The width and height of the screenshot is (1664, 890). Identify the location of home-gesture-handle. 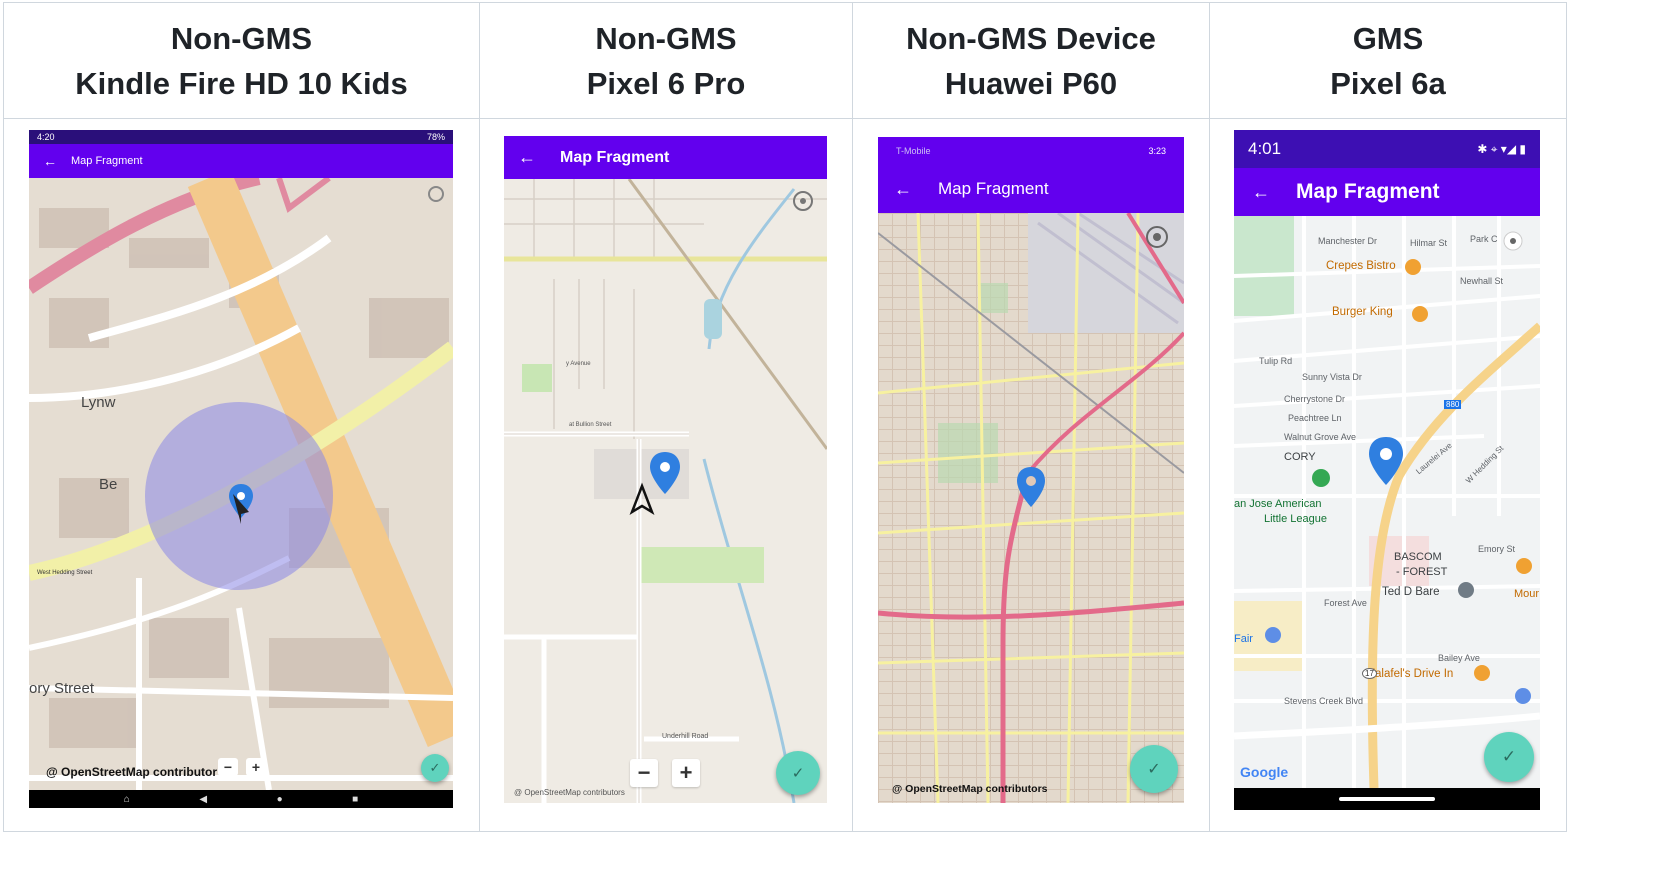
(1387, 799).